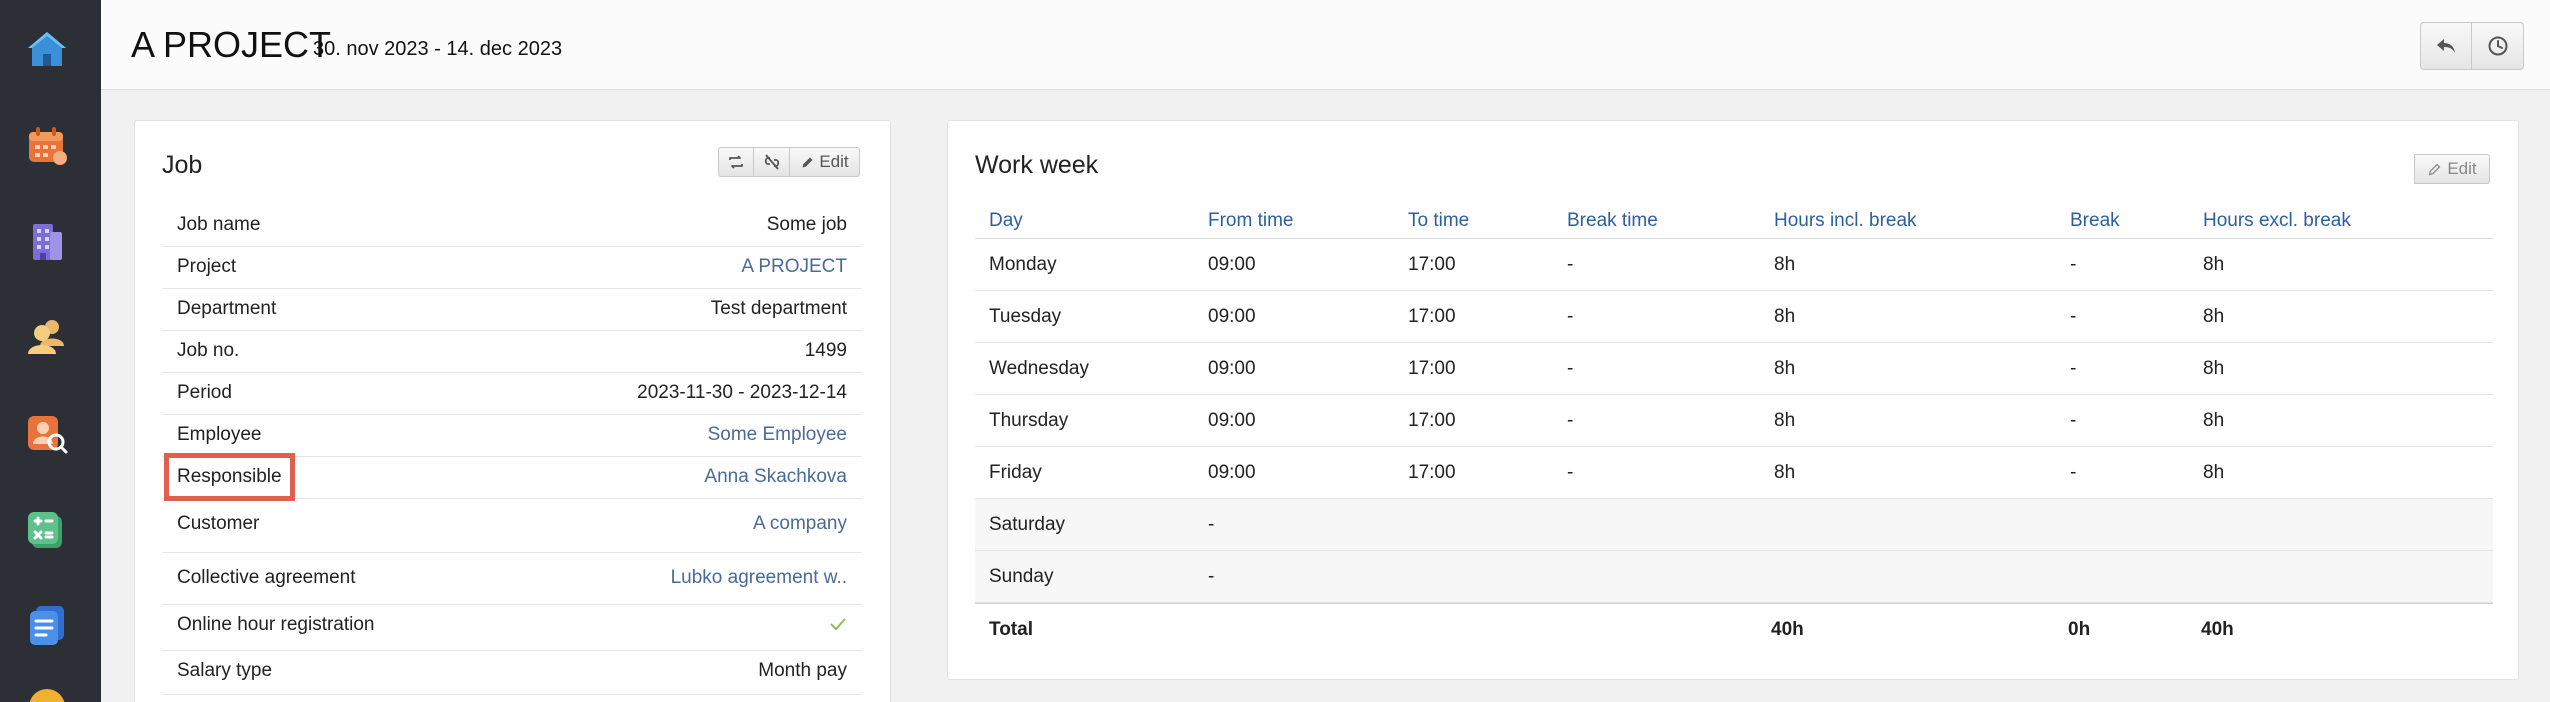  Describe the element at coordinates (1438, 221) in the screenshot. I see `column-header-to-time: To time` at that location.